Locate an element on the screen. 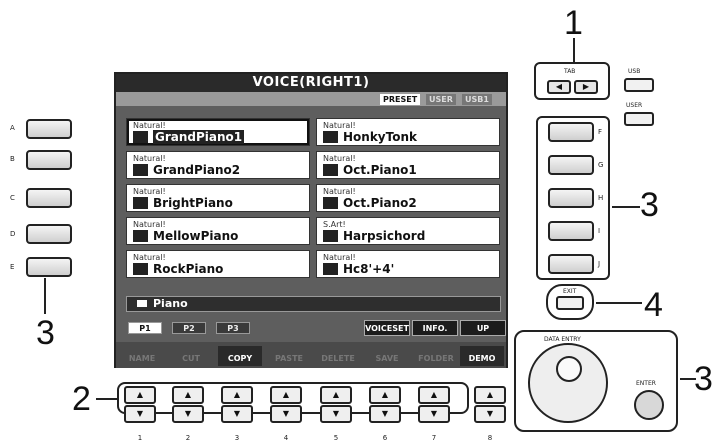 The width and height of the screenshot is (720, 443). button-j is located at coordinates (571, 264).